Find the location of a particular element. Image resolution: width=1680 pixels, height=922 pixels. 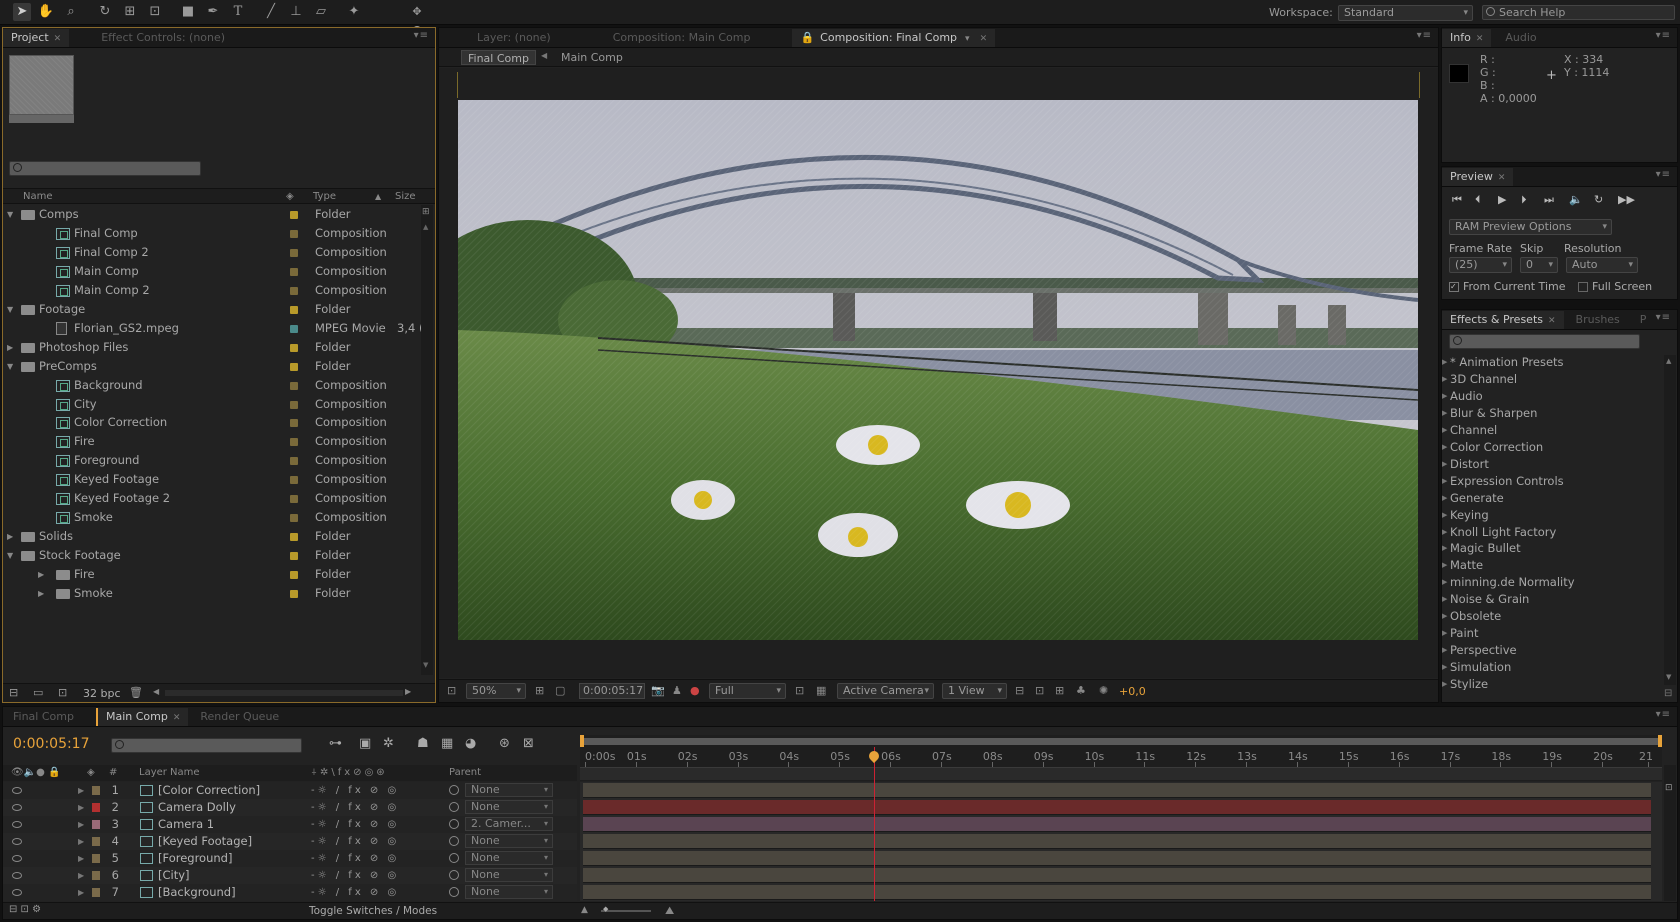

tab-effect-controls: Effect Controls: (none) is located at coordinates (163, 38).